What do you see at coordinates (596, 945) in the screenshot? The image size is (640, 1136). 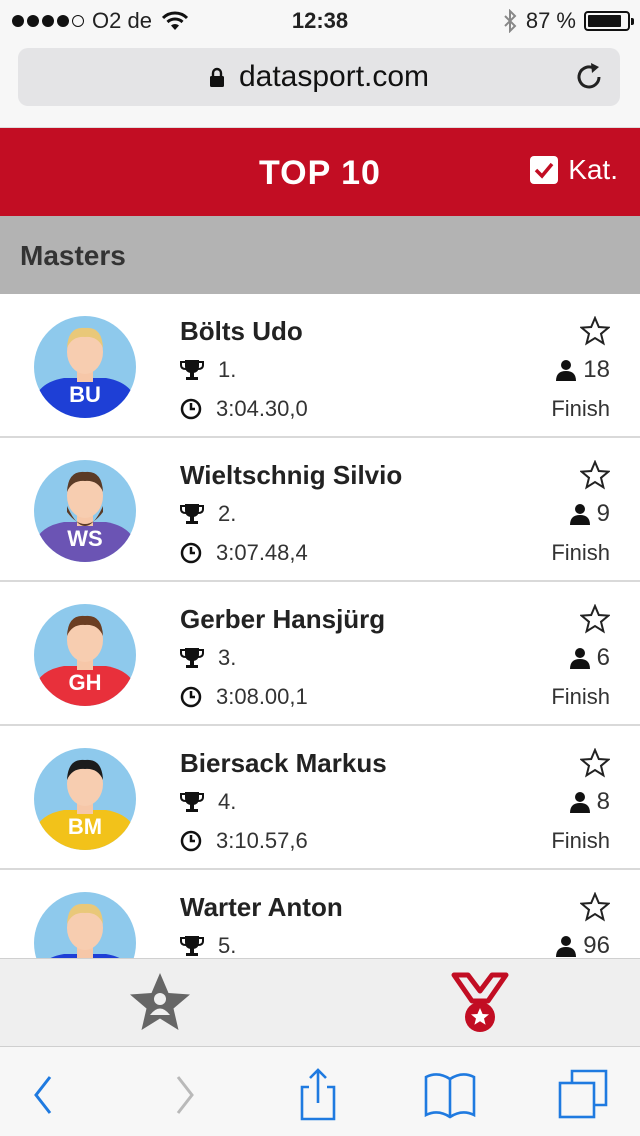 I see `athlete-bib: 96` at bounding box center [596, 945].